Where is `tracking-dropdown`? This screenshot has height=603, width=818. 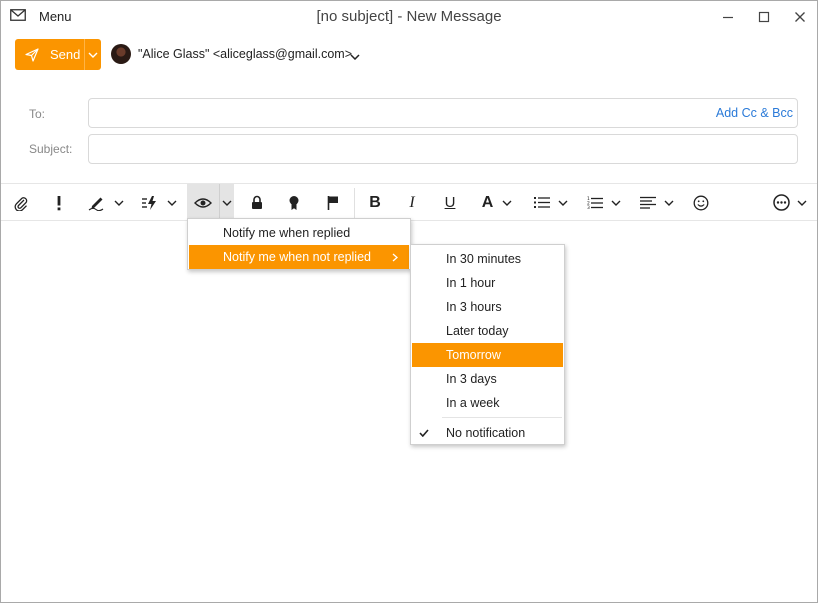 tracking-dropdown is located at coordinates (226, 202).